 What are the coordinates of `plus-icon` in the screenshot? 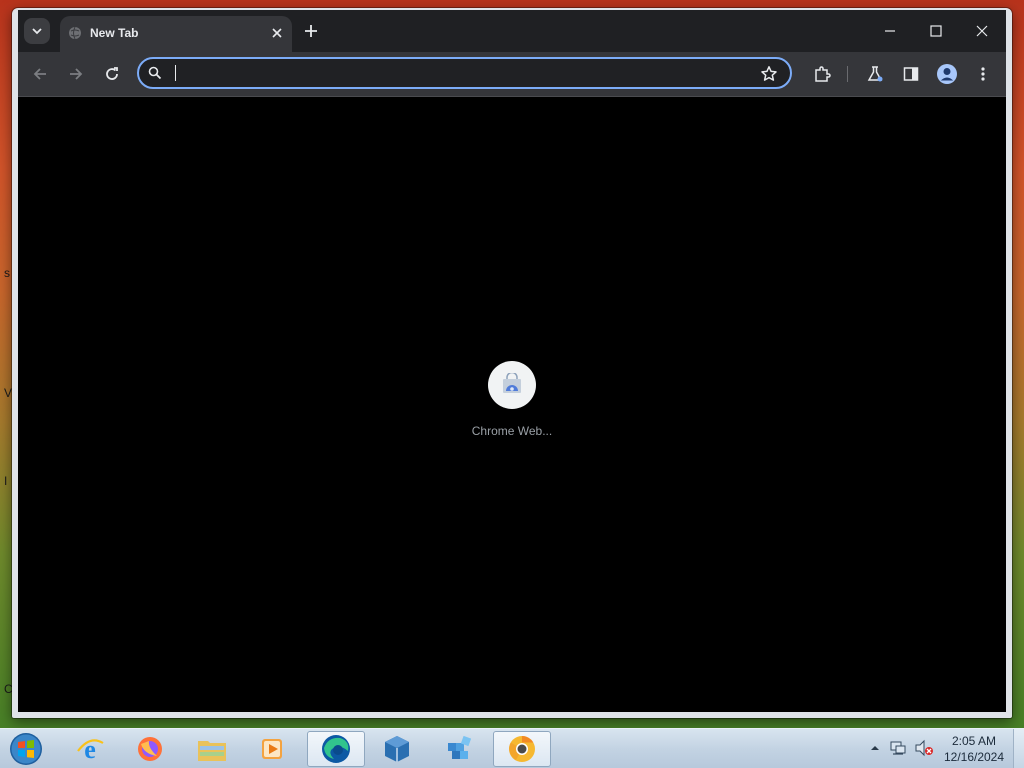 It's located at (311, 31).